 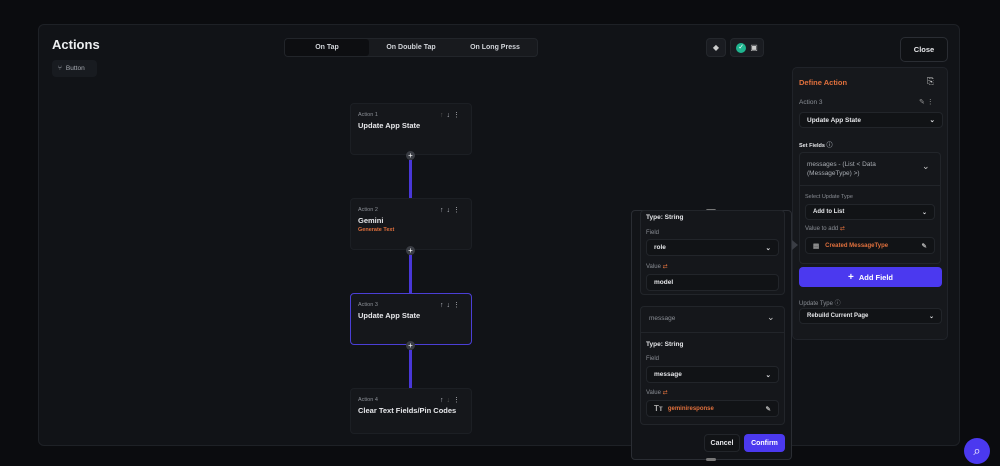 I want to click on text-type-icon: Tт, so click(x=658, y=408).